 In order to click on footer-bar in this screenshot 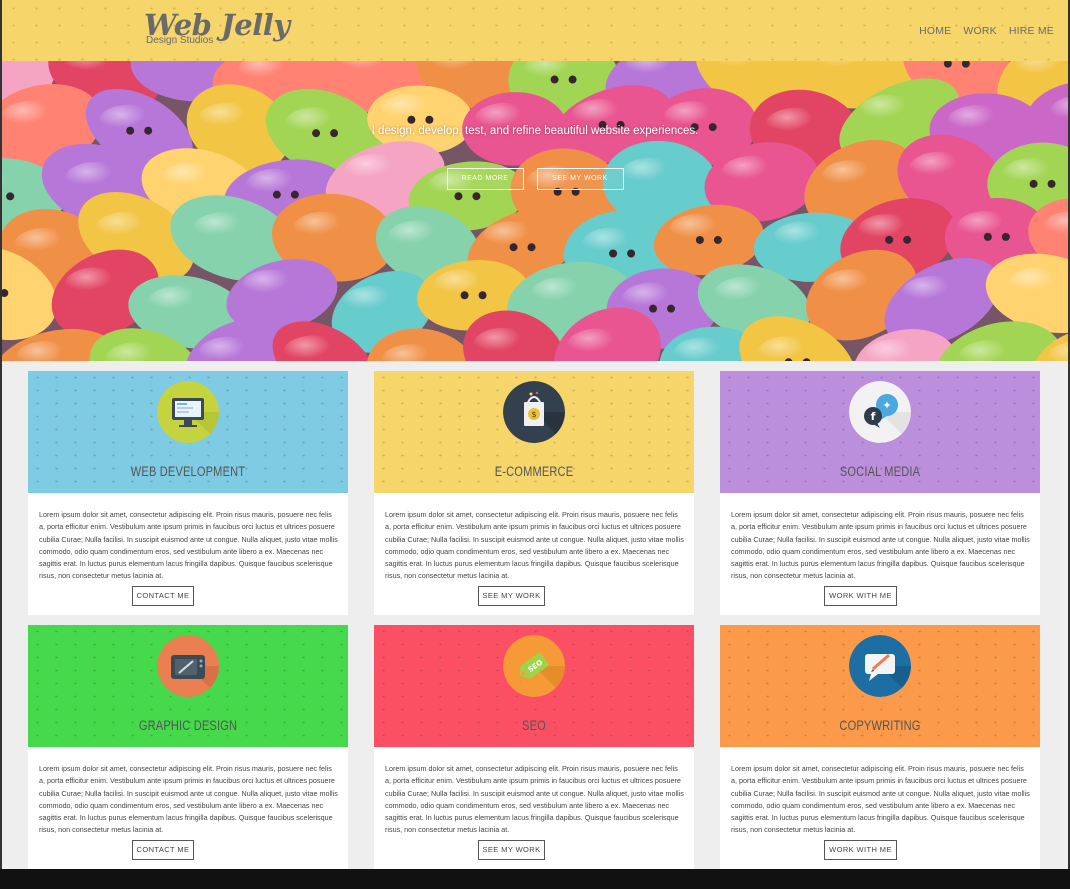, I will do `click(535, 879)`.